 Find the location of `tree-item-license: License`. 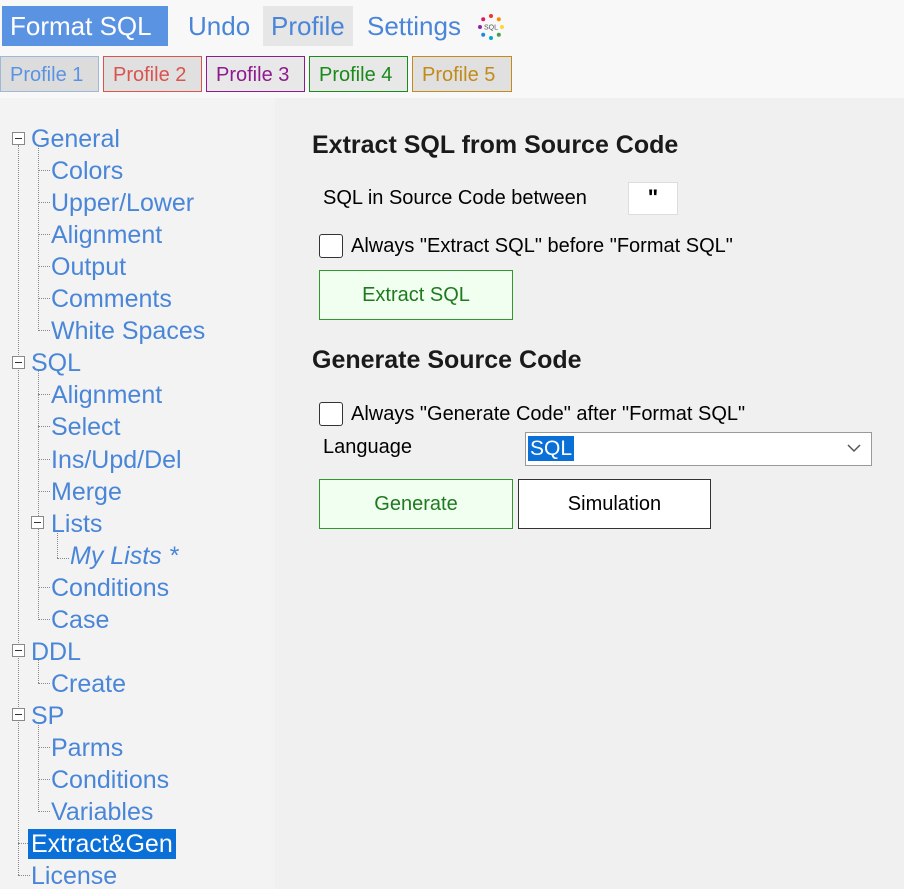

tree-item-license: License is located at coordinates (74, 875).